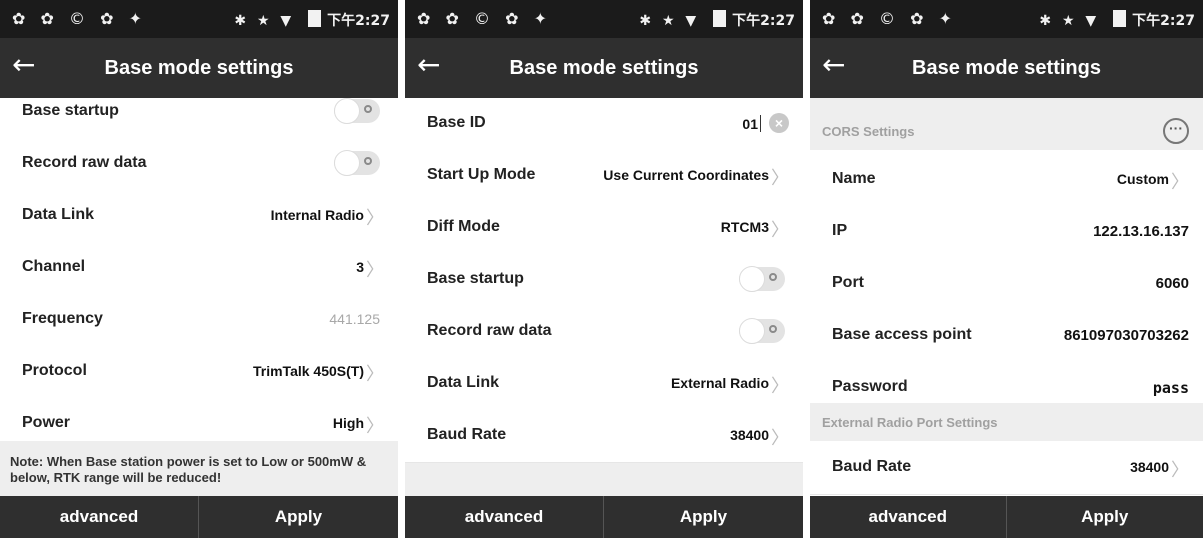 The width and height of the screenshot is (1203, 538). I want to click on channel-value: 3, so click(360, 267).